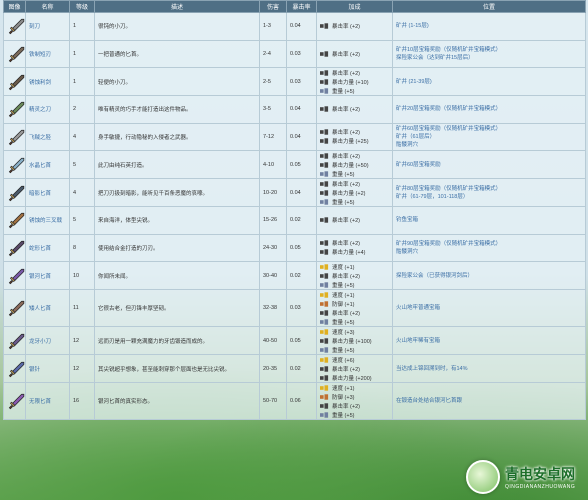  Describe the element at coordinates (489, 220) in the screenshot. I see `source-line: 钓鱼宝箱` at that location.